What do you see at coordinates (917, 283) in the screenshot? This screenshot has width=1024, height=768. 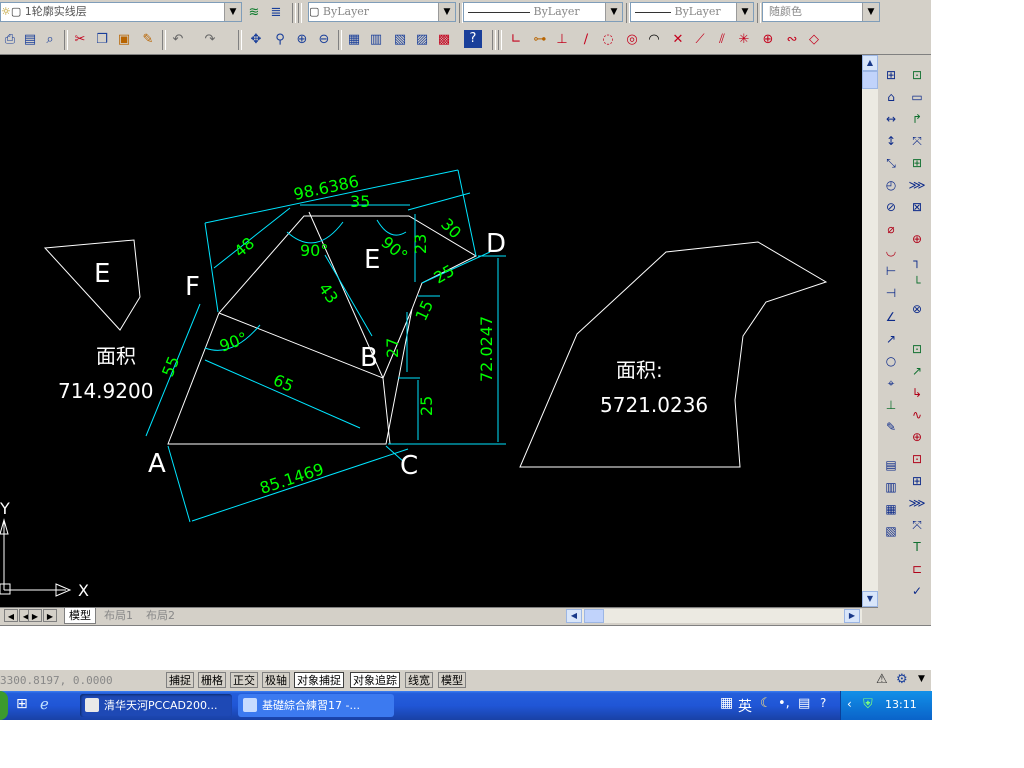 I see `modify-fillet-icon: └` at bounding box center [917, 283].